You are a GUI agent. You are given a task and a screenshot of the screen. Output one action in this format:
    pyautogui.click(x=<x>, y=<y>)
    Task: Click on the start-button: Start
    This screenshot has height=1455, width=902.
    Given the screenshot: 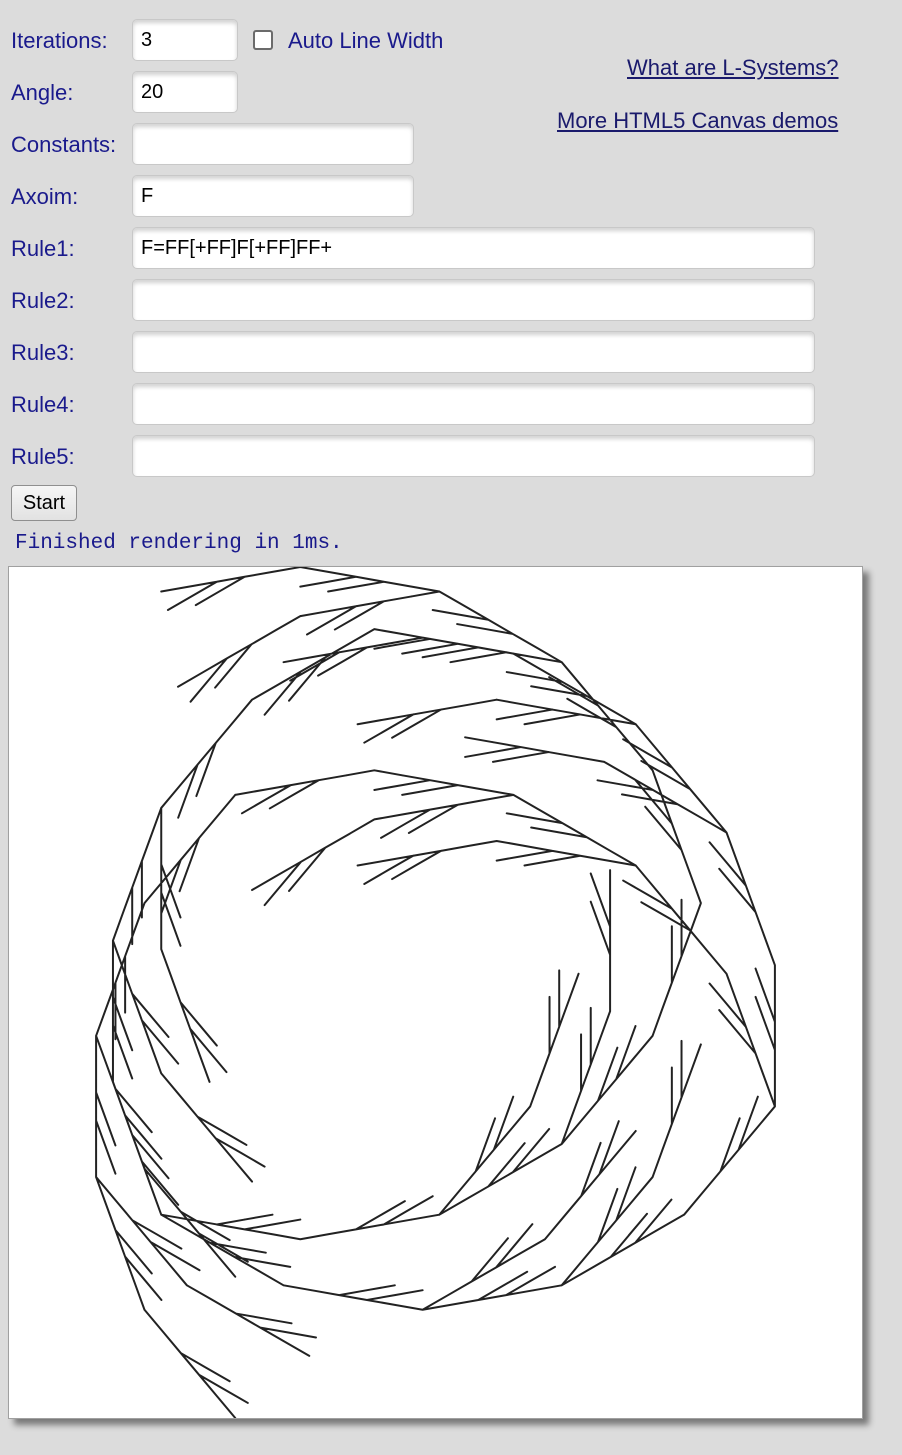 What is the action you would take?
    pyautogui.click(x=44, y=503)
    